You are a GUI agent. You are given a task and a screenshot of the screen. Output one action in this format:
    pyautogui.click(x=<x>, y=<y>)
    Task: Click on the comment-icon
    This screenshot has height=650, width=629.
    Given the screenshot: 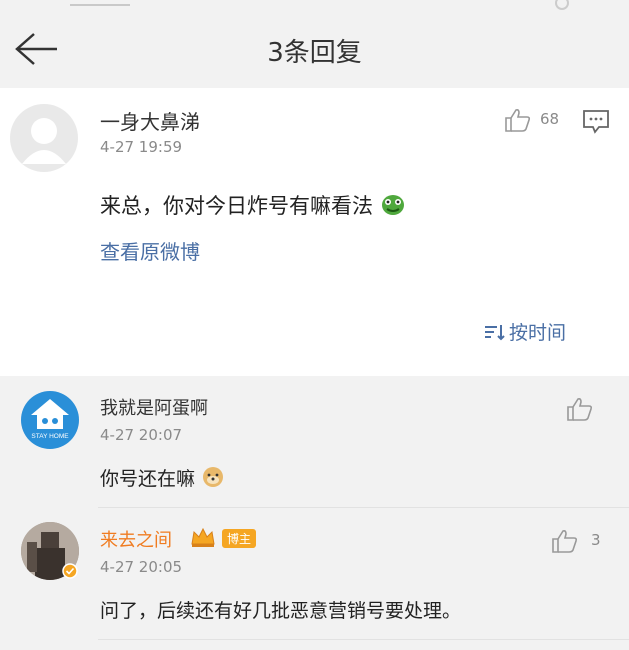 What is the action you would take?
    pyautogui.click(x=596, y=122)
    